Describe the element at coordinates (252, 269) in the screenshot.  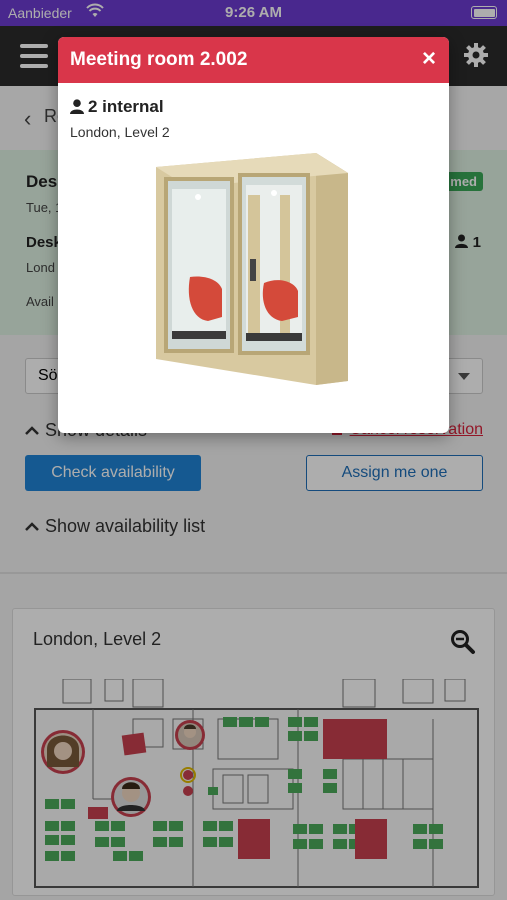
I see `meeting-pod-image` at that location.